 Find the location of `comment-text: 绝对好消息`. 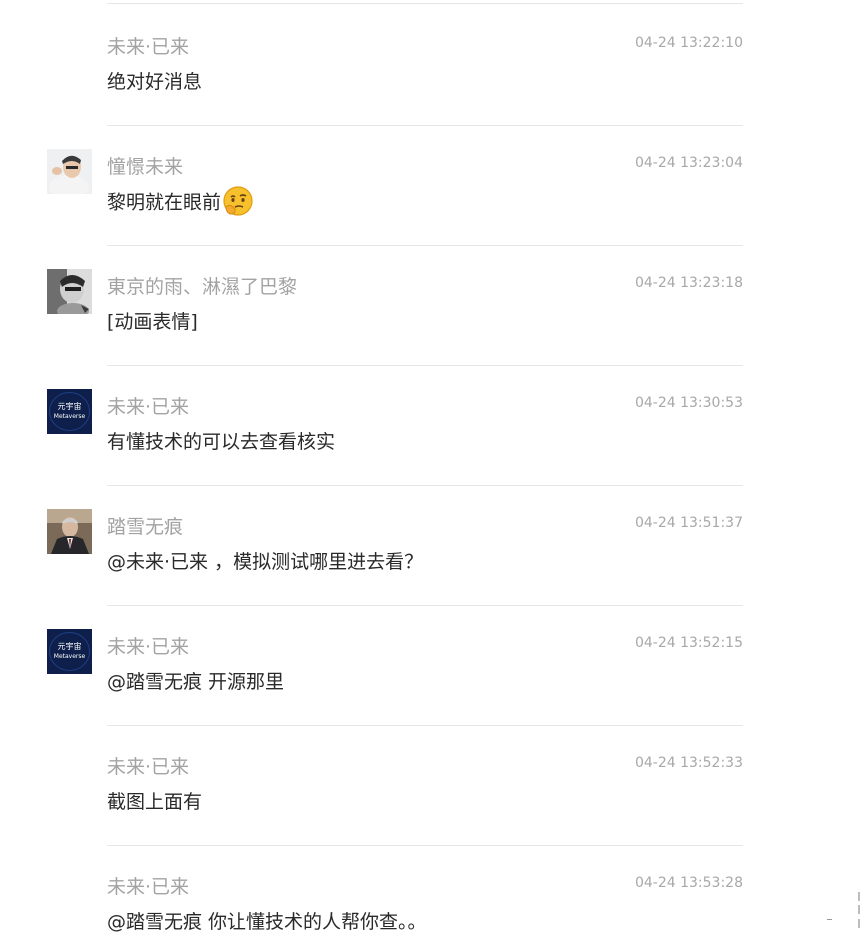

comment-text: 绝对好消息 is located at coordinates (155, 82).